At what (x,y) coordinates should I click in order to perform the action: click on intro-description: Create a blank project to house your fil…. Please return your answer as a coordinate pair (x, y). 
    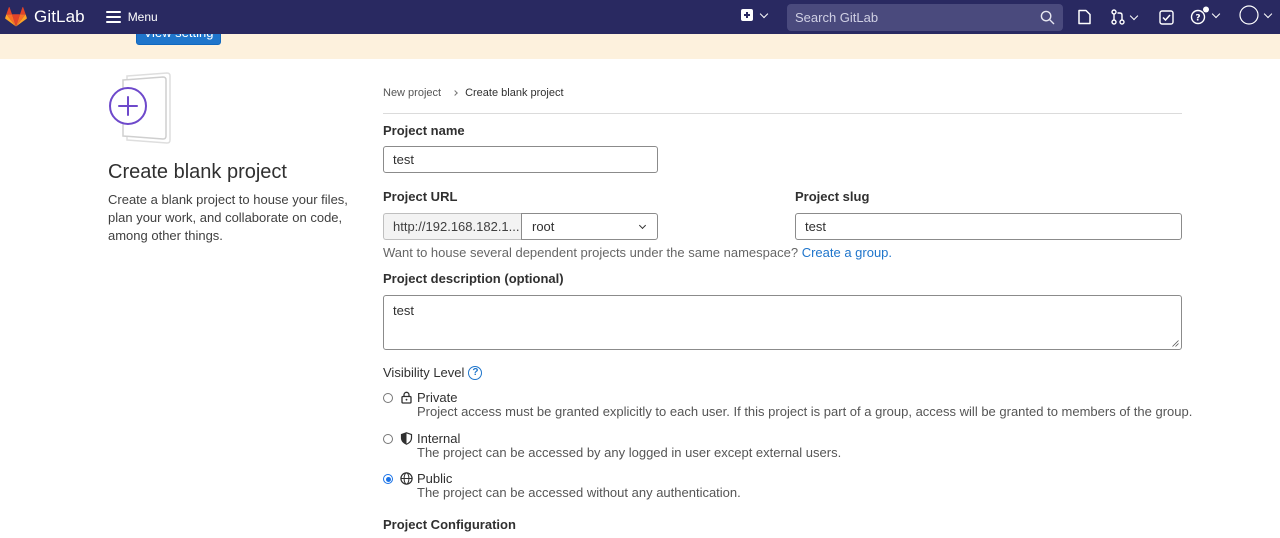
    Looking at the image, I should click on (228, 217).